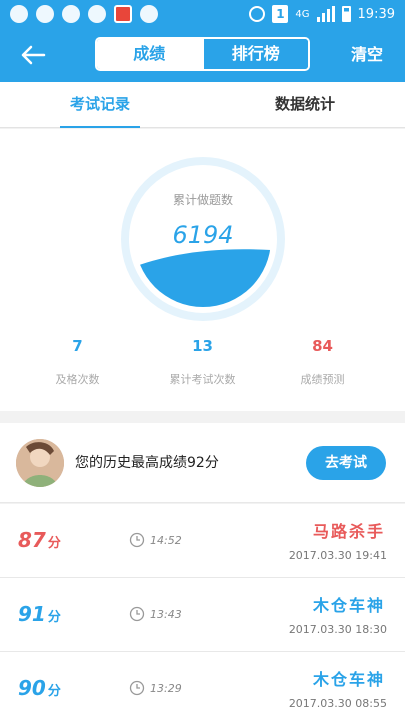 This screenshot has width=405, height=720. Describe the element at coordinates (322, 362) in the screenshot. I see `stat-forecast: 84 成绩预测` at that location.